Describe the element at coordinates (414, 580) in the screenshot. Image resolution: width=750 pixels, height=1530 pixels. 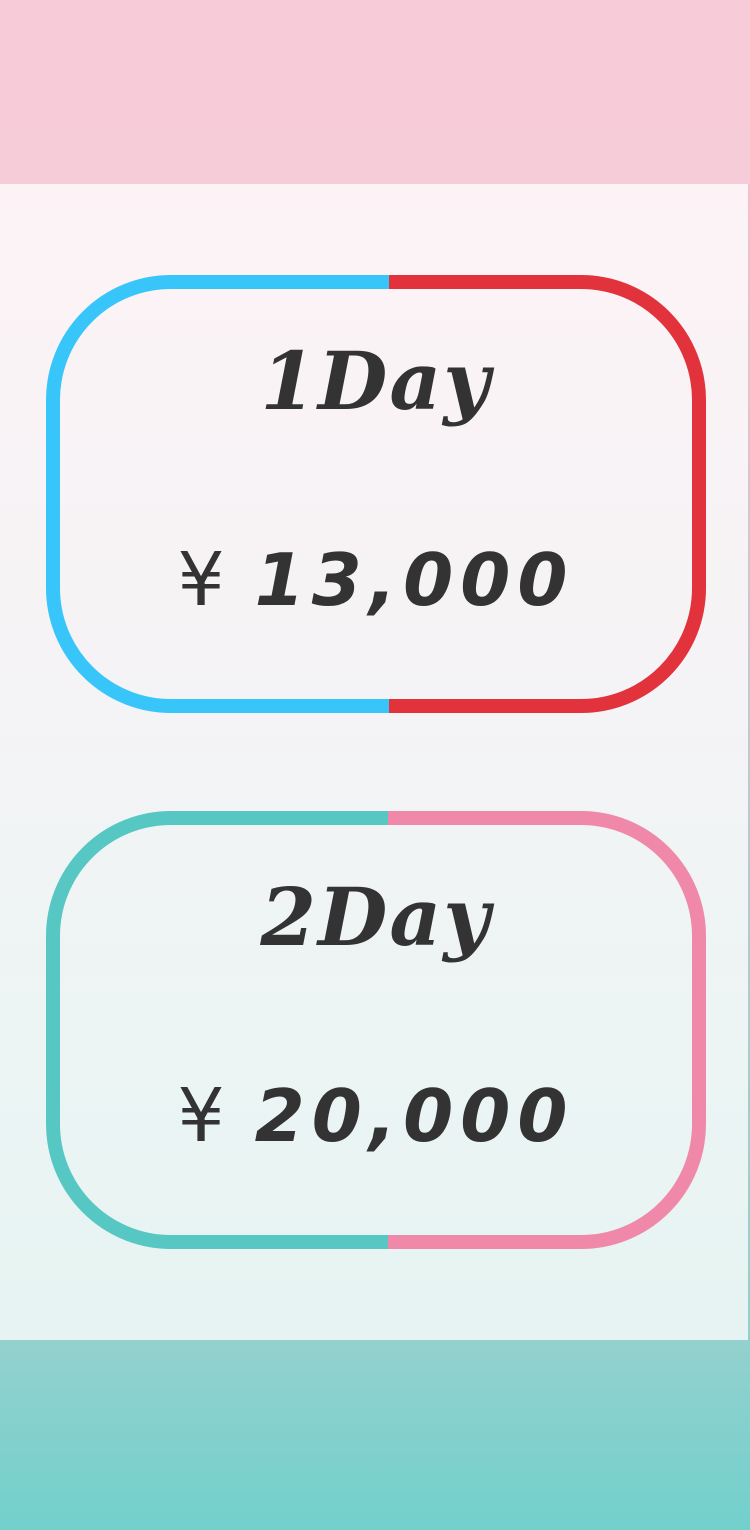
I see `price-amount: 13,000` at that location.